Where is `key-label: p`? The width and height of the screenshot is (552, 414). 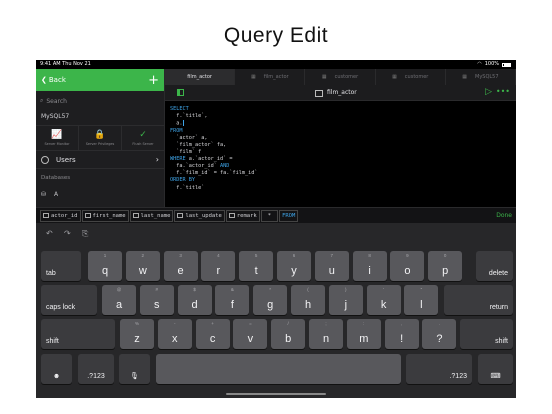 key-label: p is located at coordinates (445, 271).